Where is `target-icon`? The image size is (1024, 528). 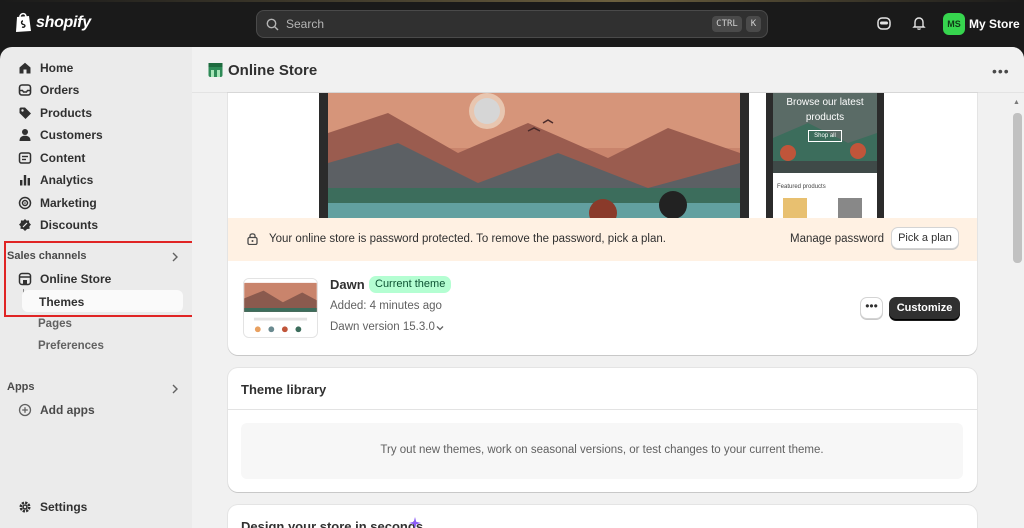 target-icon is located at coordinates (25, 203).